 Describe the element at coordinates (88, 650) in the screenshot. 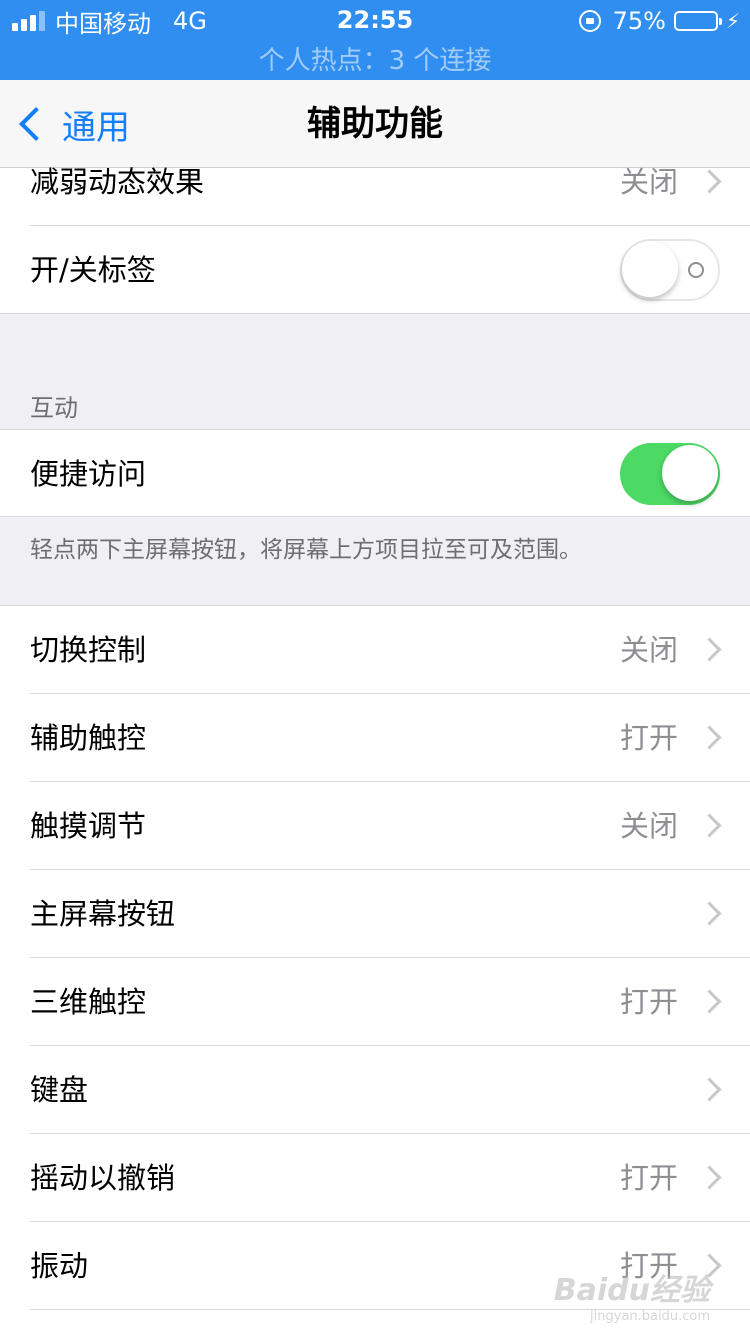

I see `list-item-label: 切换控制` at that location.